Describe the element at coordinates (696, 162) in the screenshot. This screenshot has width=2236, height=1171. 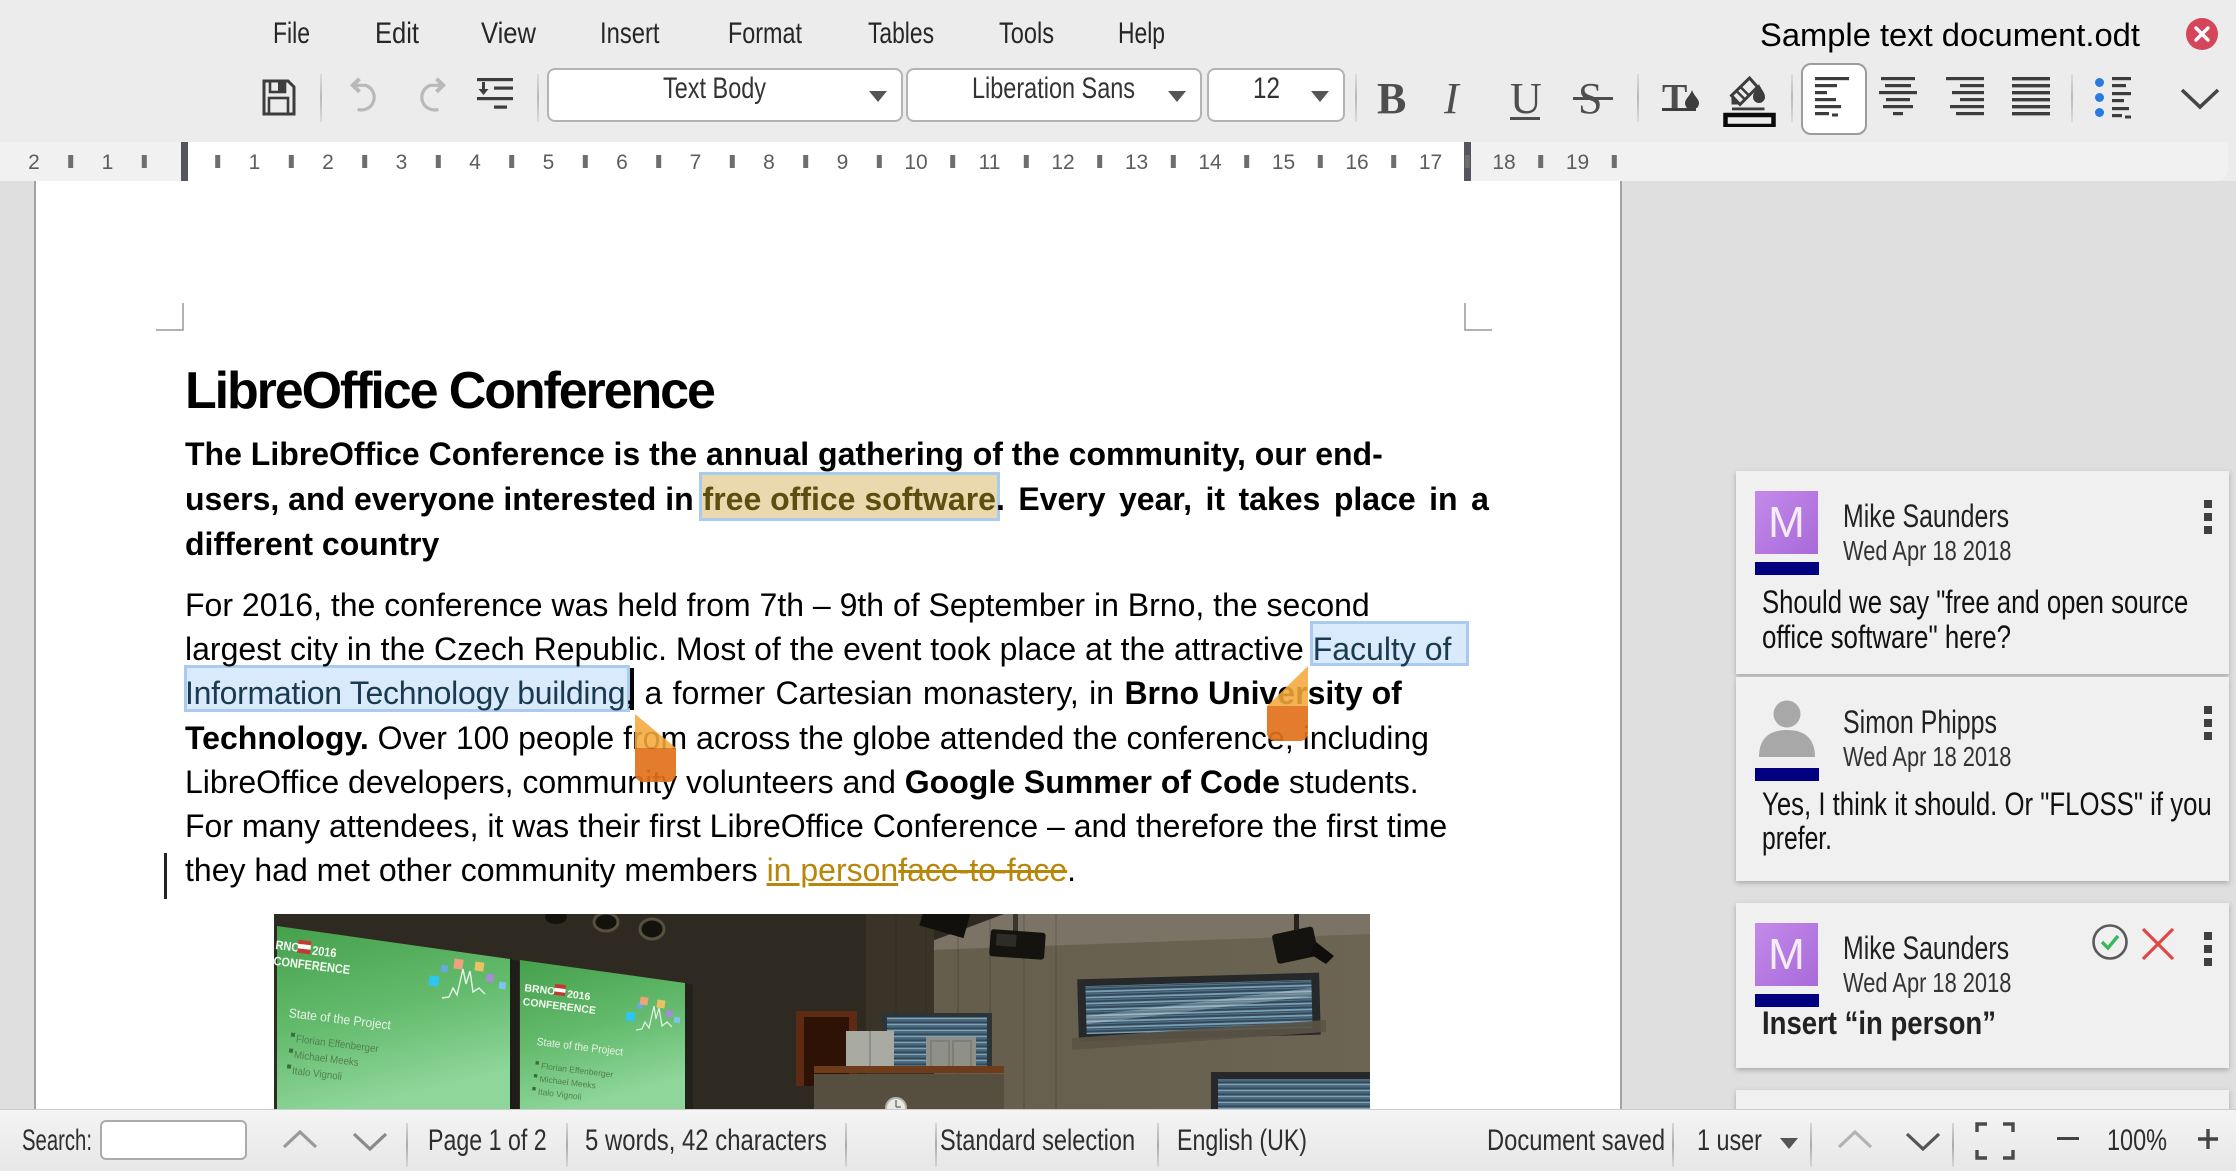
I see `svg-text: 7` at that location.